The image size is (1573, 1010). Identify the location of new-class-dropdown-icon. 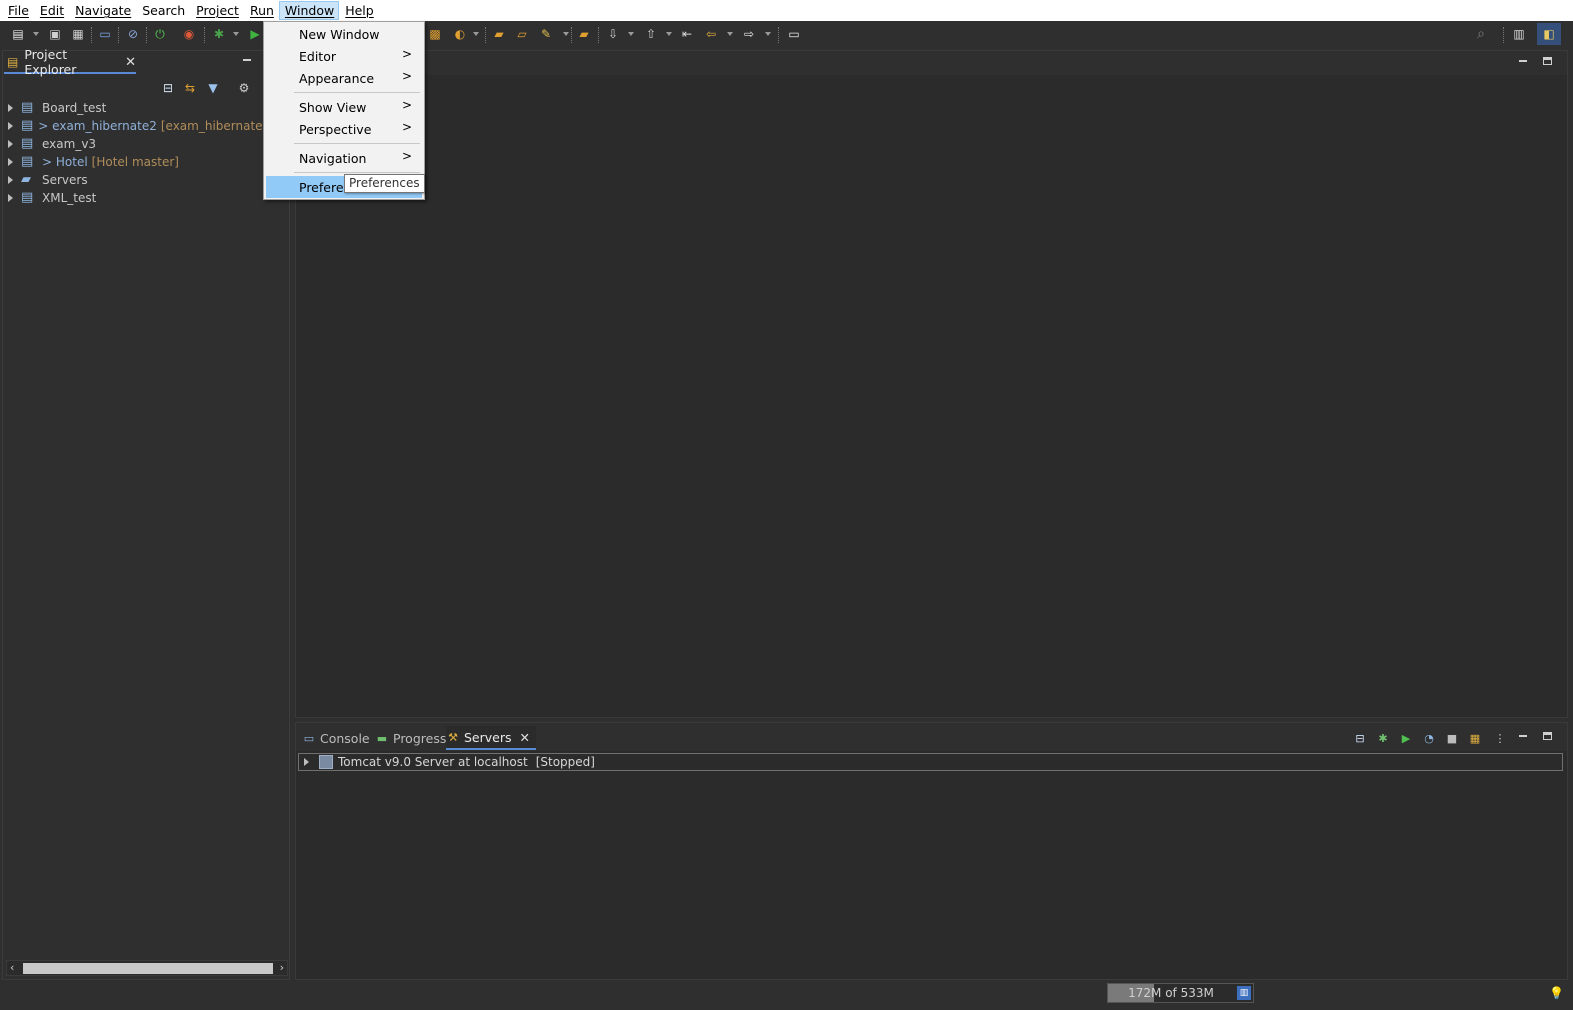
(476, 34).